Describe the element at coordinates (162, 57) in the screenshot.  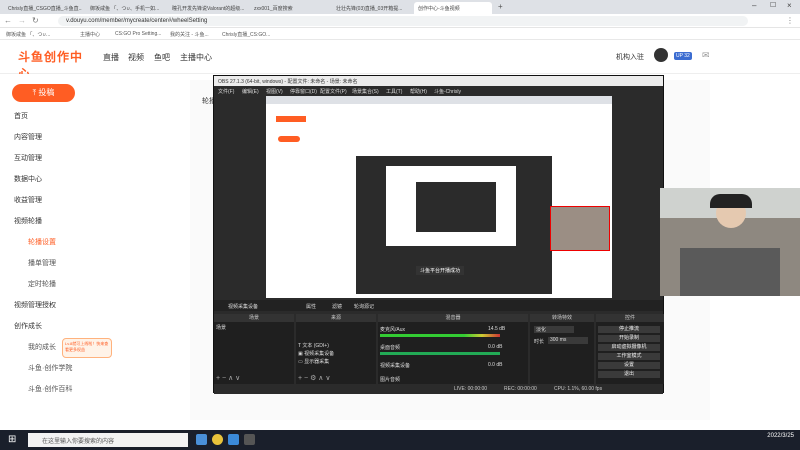
I see `nav-yuba: 鱼吧` at that location.